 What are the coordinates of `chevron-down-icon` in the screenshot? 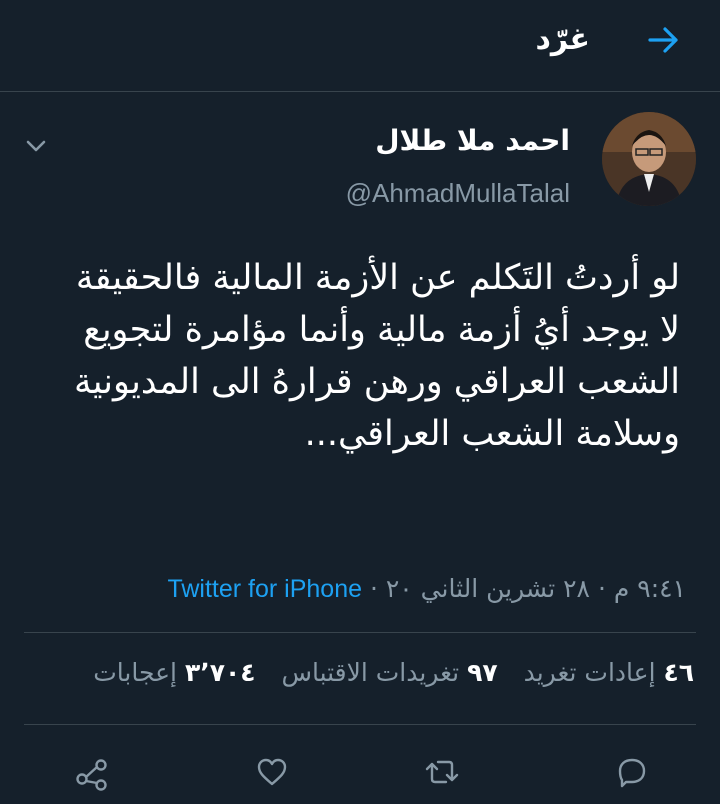 It's located at (36, 146).